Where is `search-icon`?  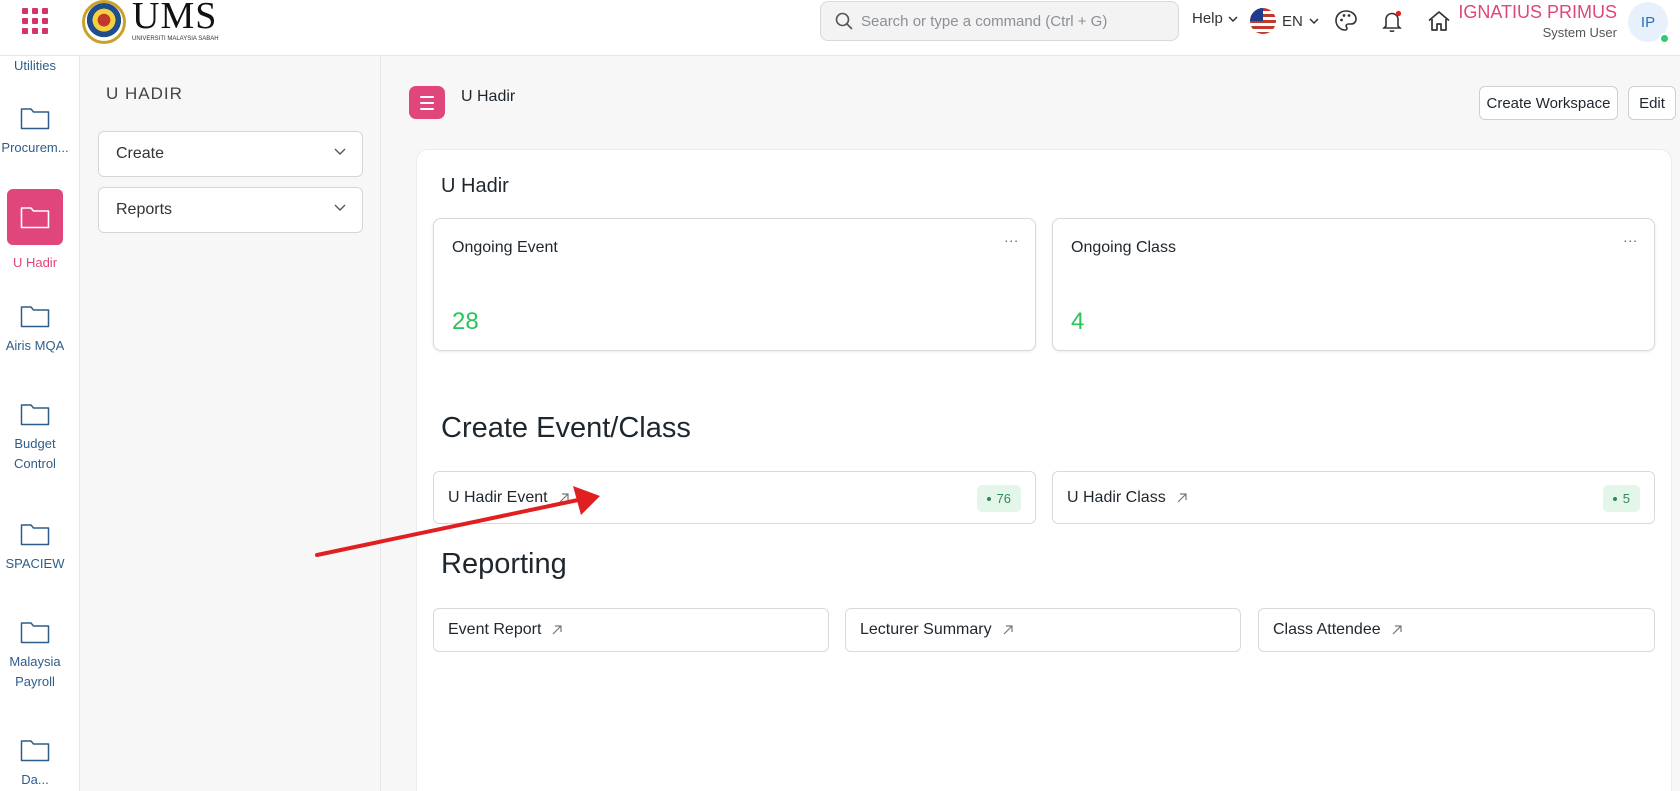
search-icon is located at coordinates (844, 21).